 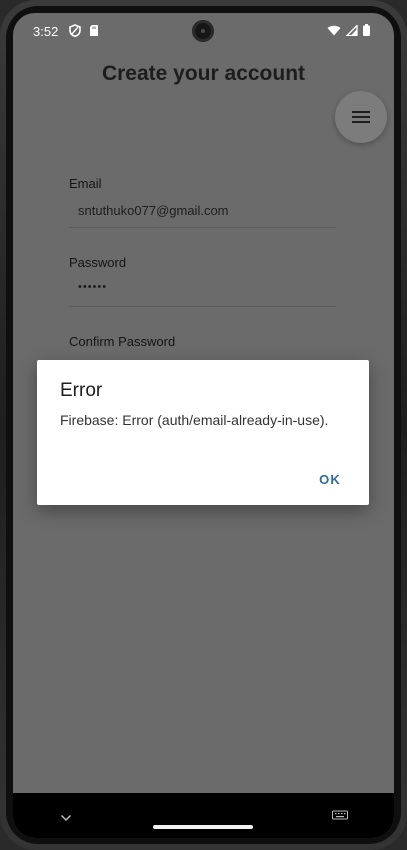 What do you see at coordinates (202, 227) in the screenshot?
I see `email-underline` at bounding box center [202, 227].